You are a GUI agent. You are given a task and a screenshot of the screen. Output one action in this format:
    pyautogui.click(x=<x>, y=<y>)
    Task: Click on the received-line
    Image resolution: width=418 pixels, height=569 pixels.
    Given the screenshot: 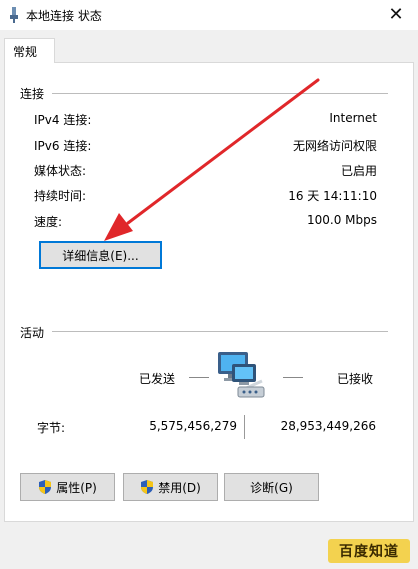 What is the action you would take?
    pyautogui.click(x=293, y=377)
    